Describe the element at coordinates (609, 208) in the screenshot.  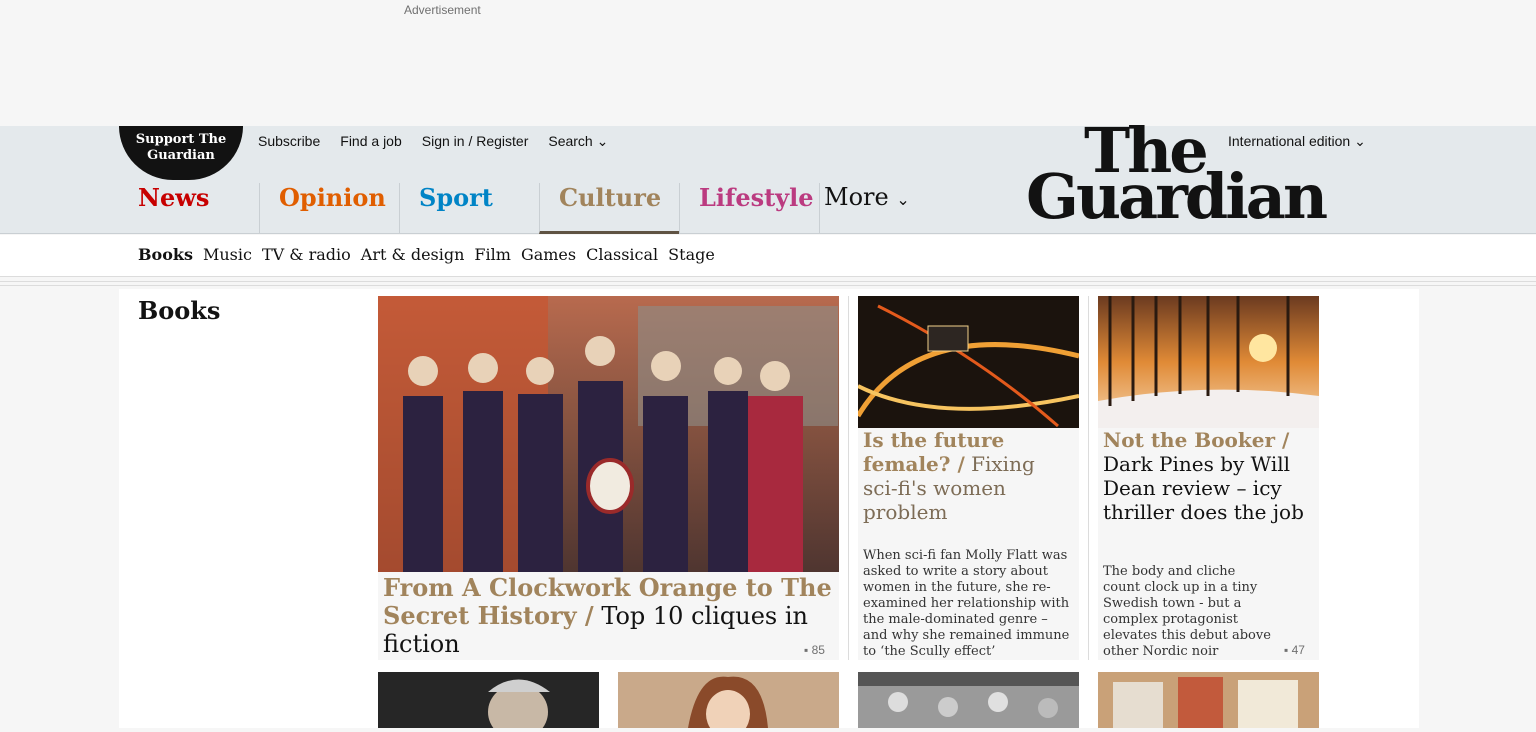
I see `pillar-culture: Culture` at that location.